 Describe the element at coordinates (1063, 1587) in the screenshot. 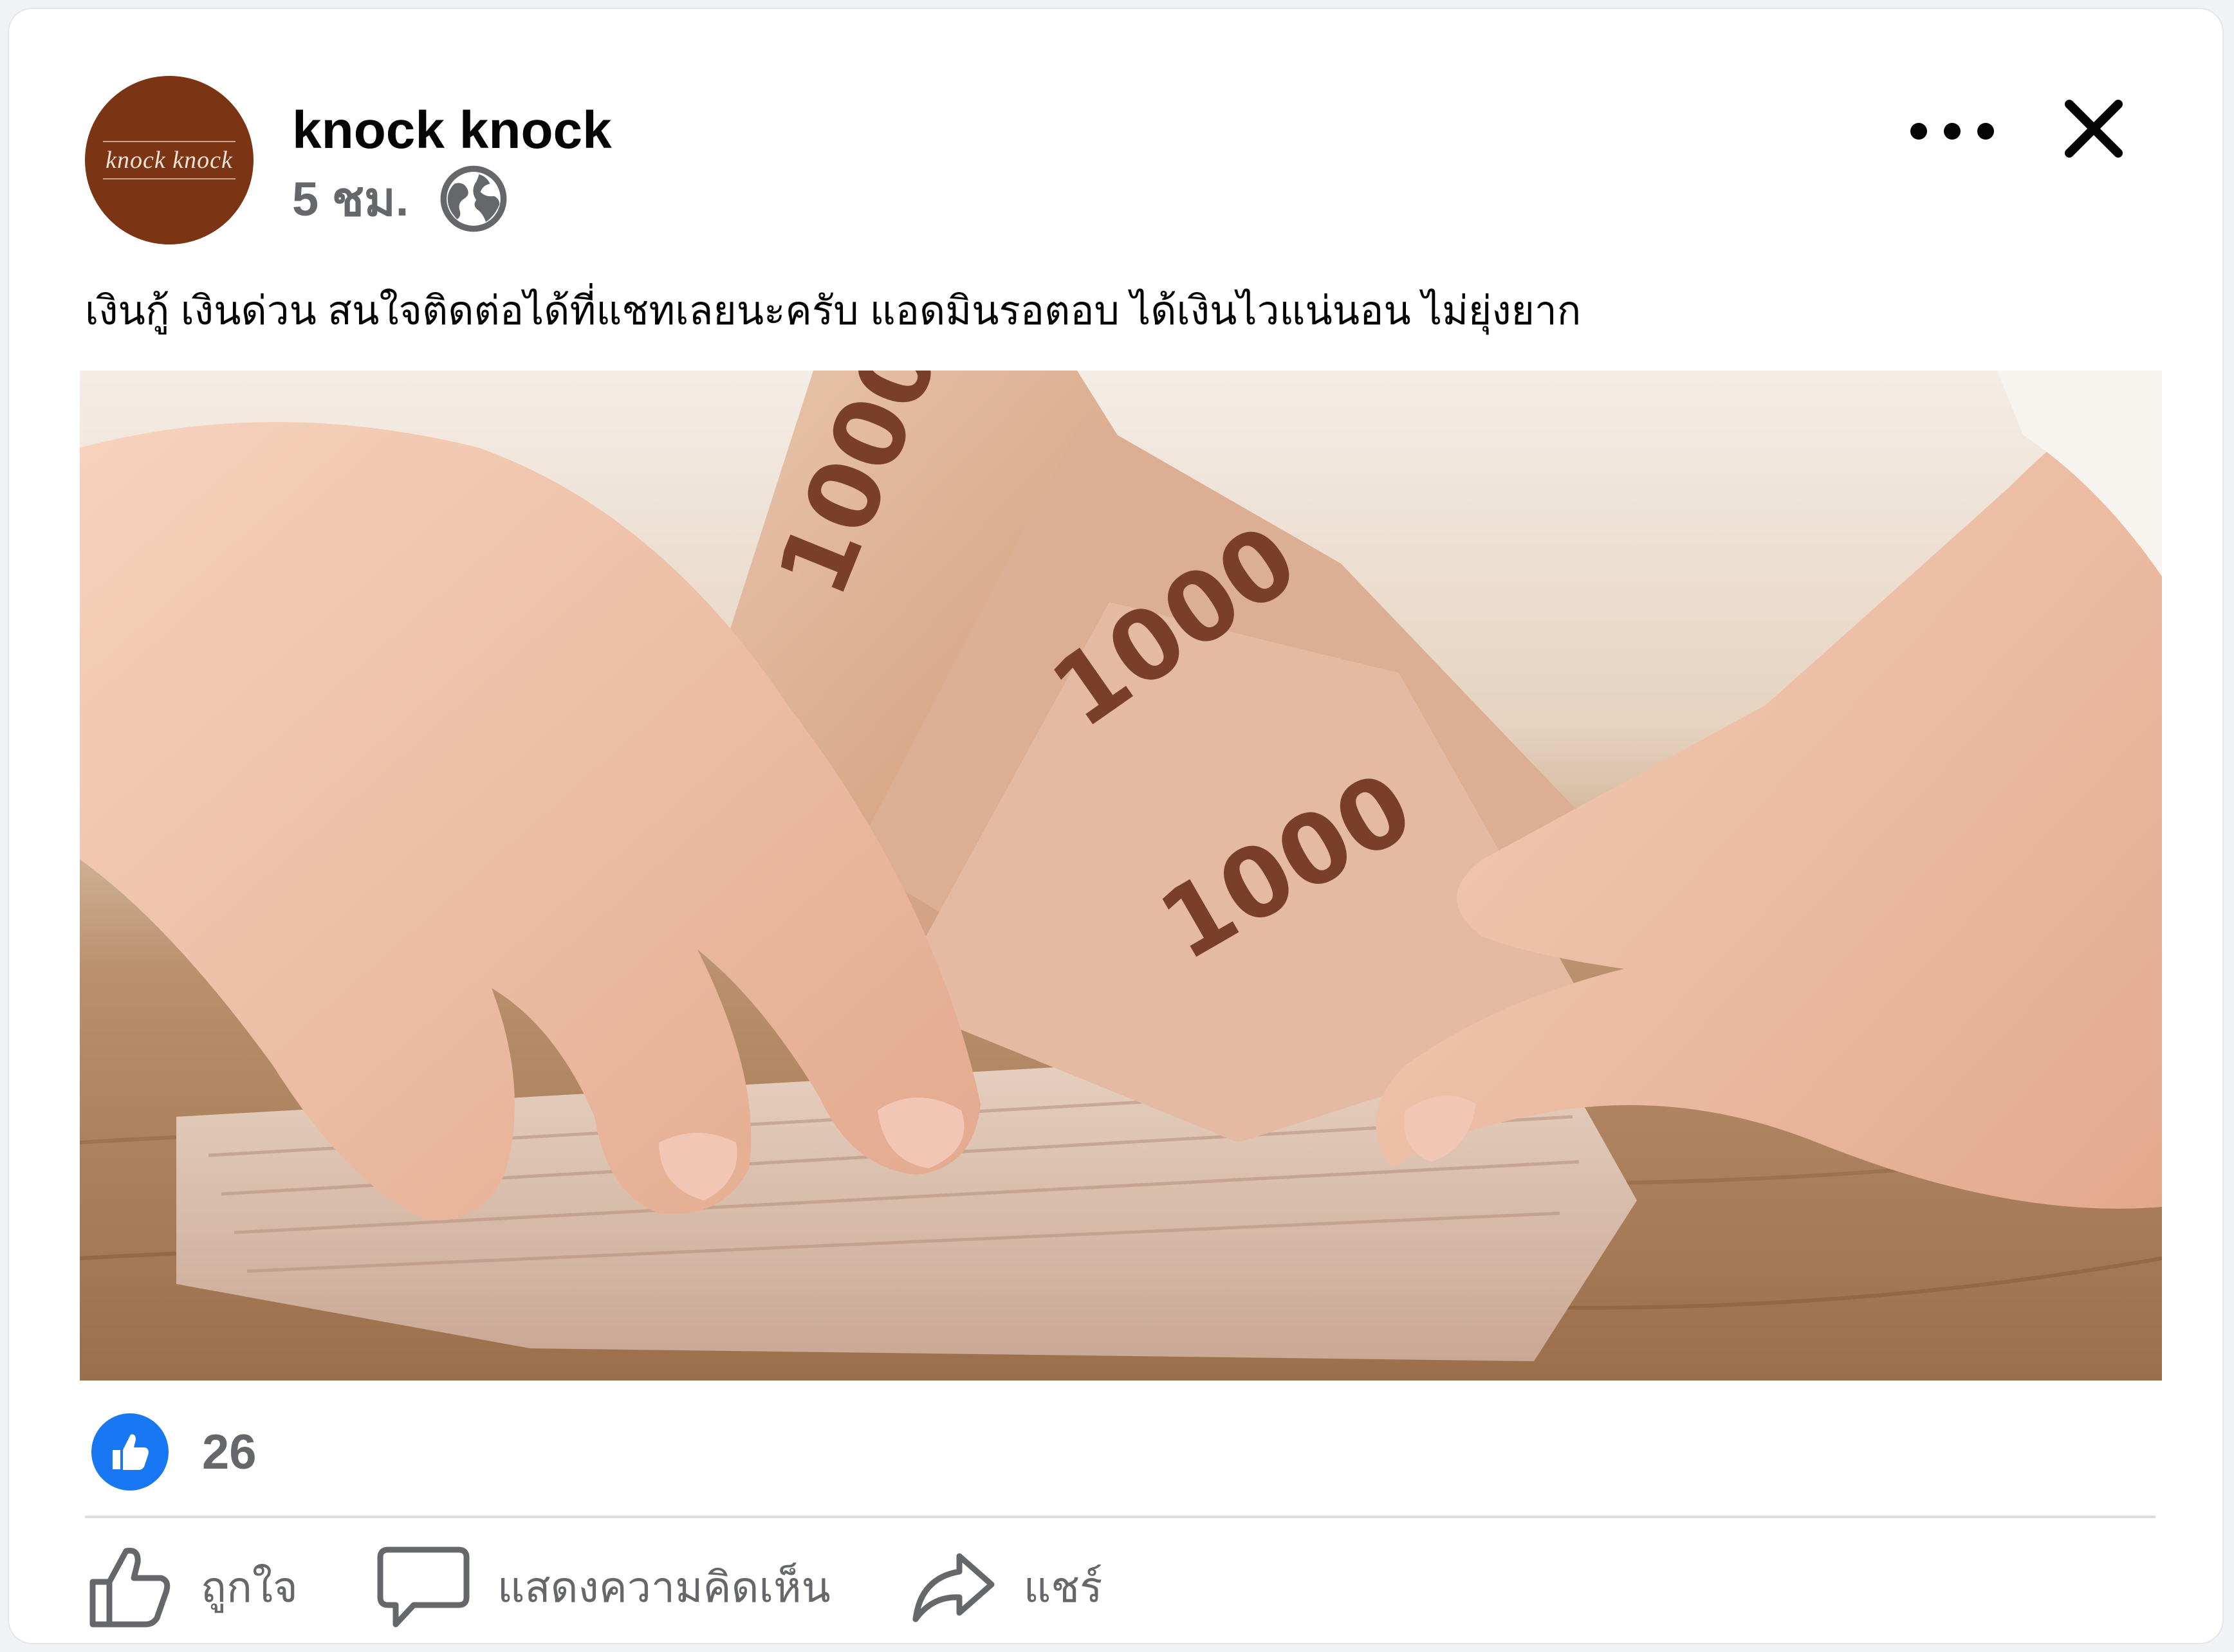

I see `share-label: แชร์` at that location.